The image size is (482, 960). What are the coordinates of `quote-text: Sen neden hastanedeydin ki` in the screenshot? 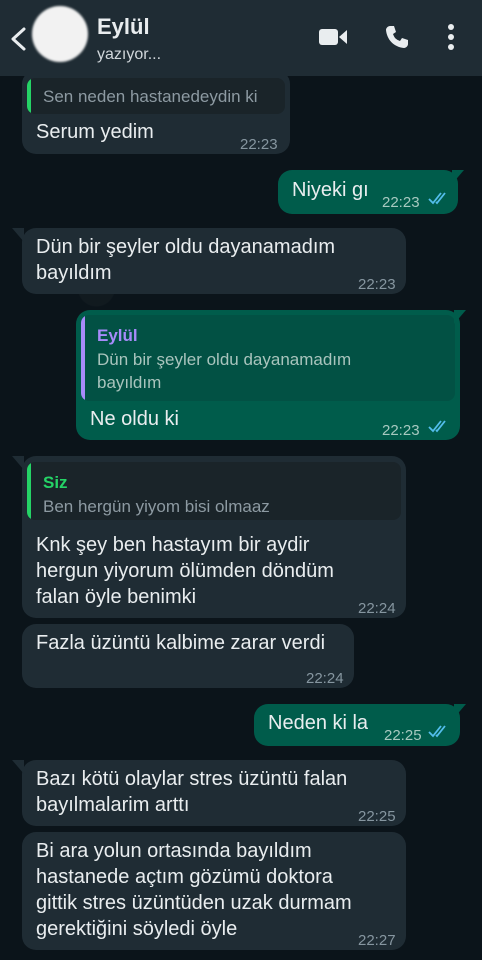 It's located at (150, 96).